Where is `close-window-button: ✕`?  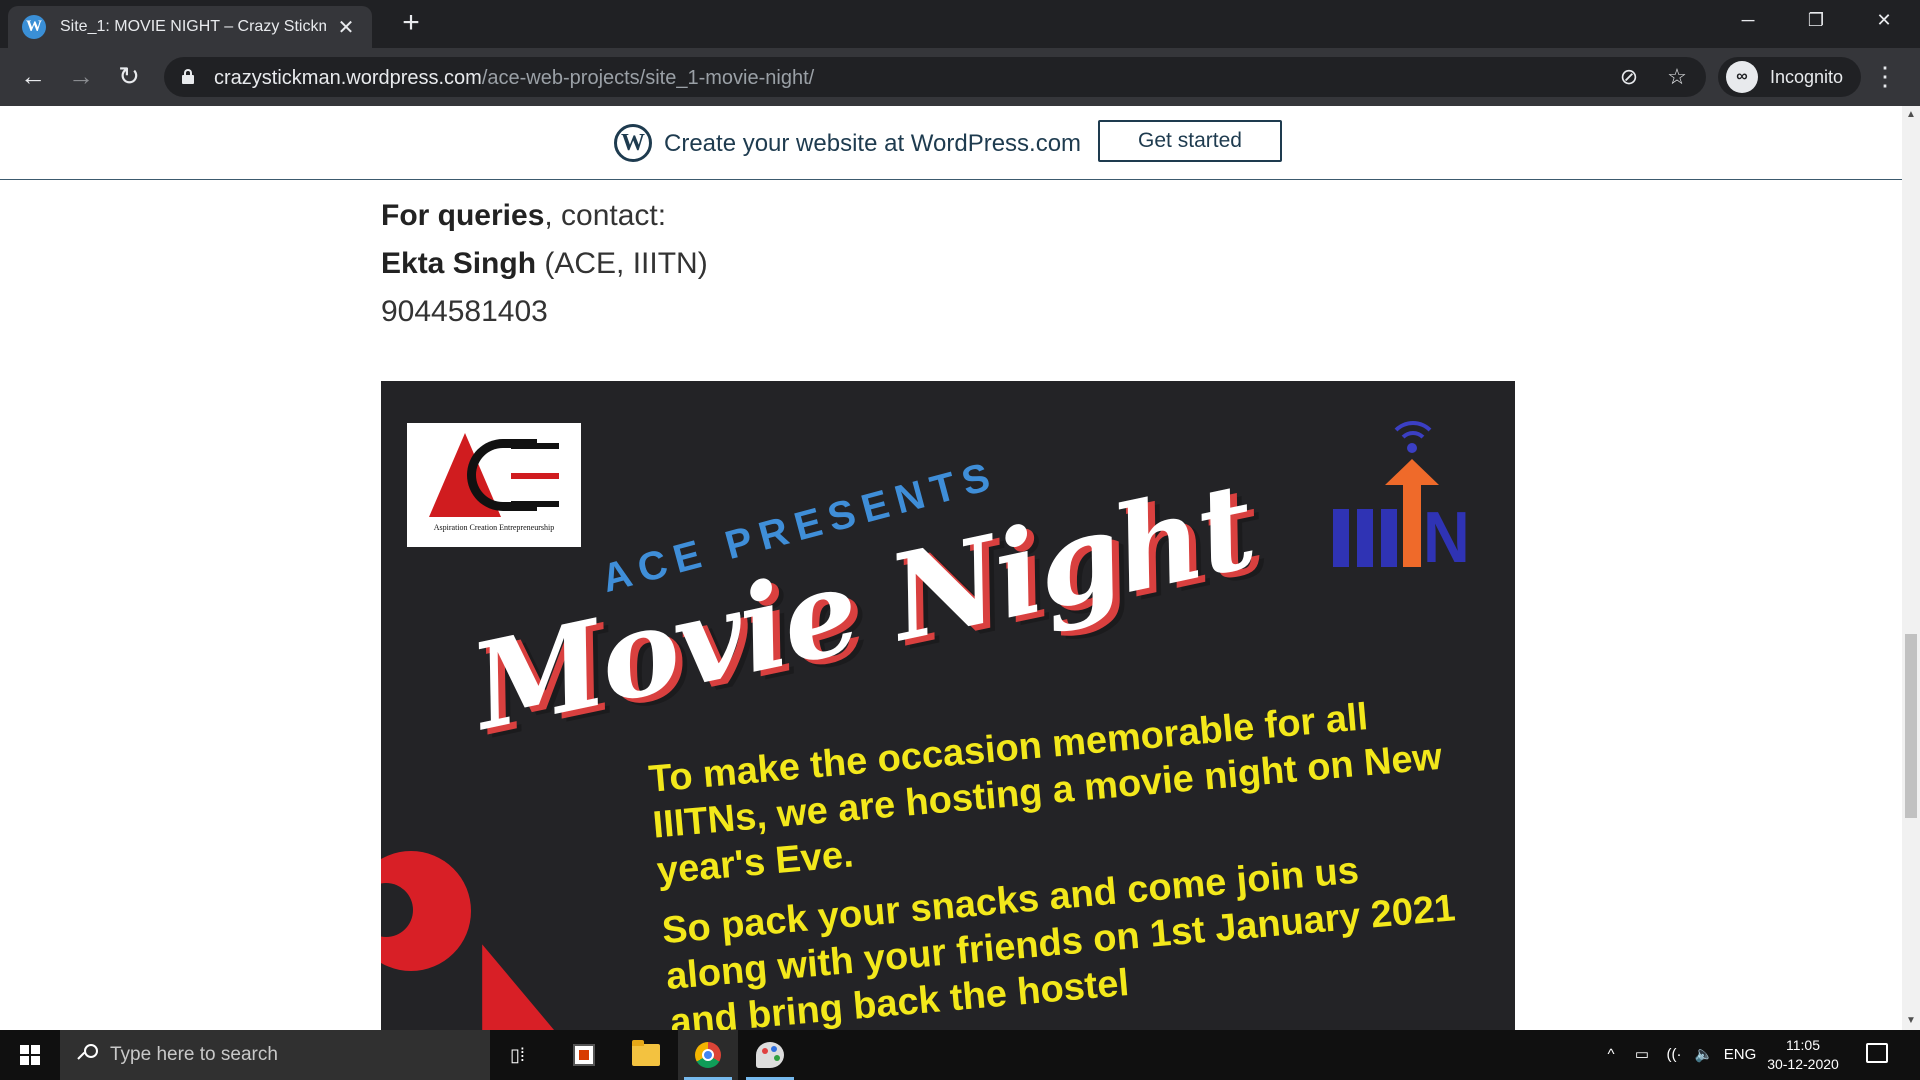 close-window-button: ✕ is located at coordinates (1884, 21).